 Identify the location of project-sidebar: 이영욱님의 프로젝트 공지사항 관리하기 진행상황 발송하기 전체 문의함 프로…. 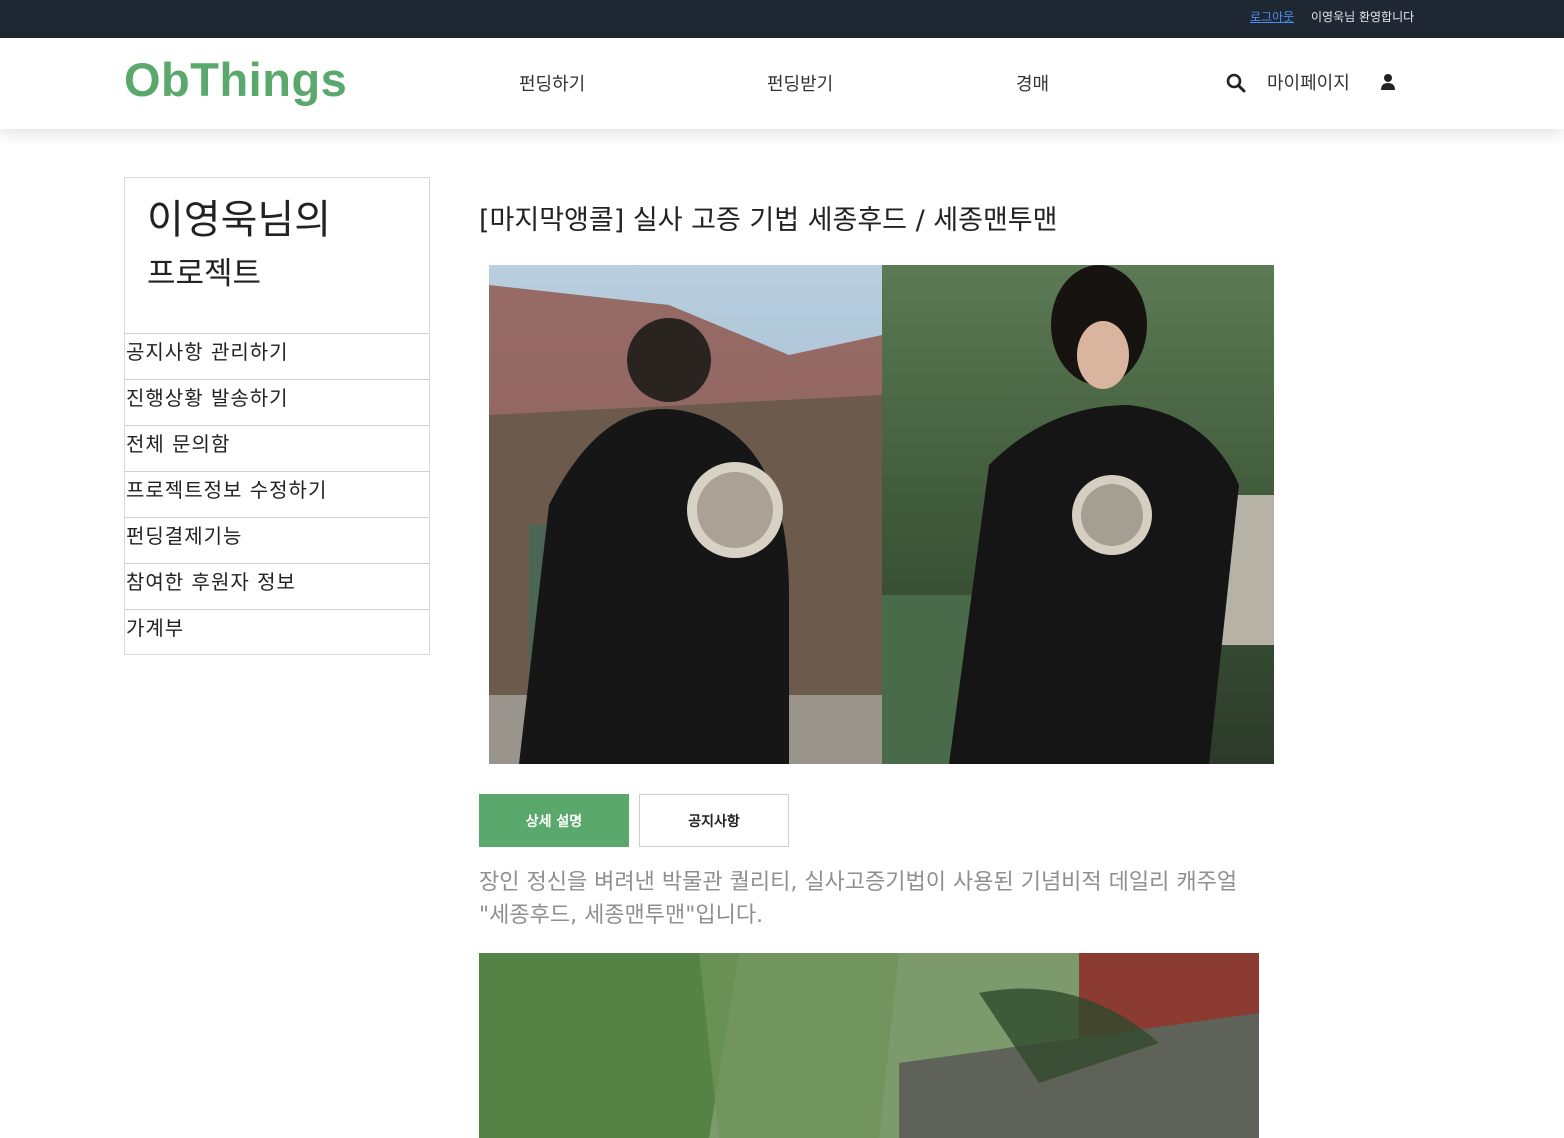
(277, 416).